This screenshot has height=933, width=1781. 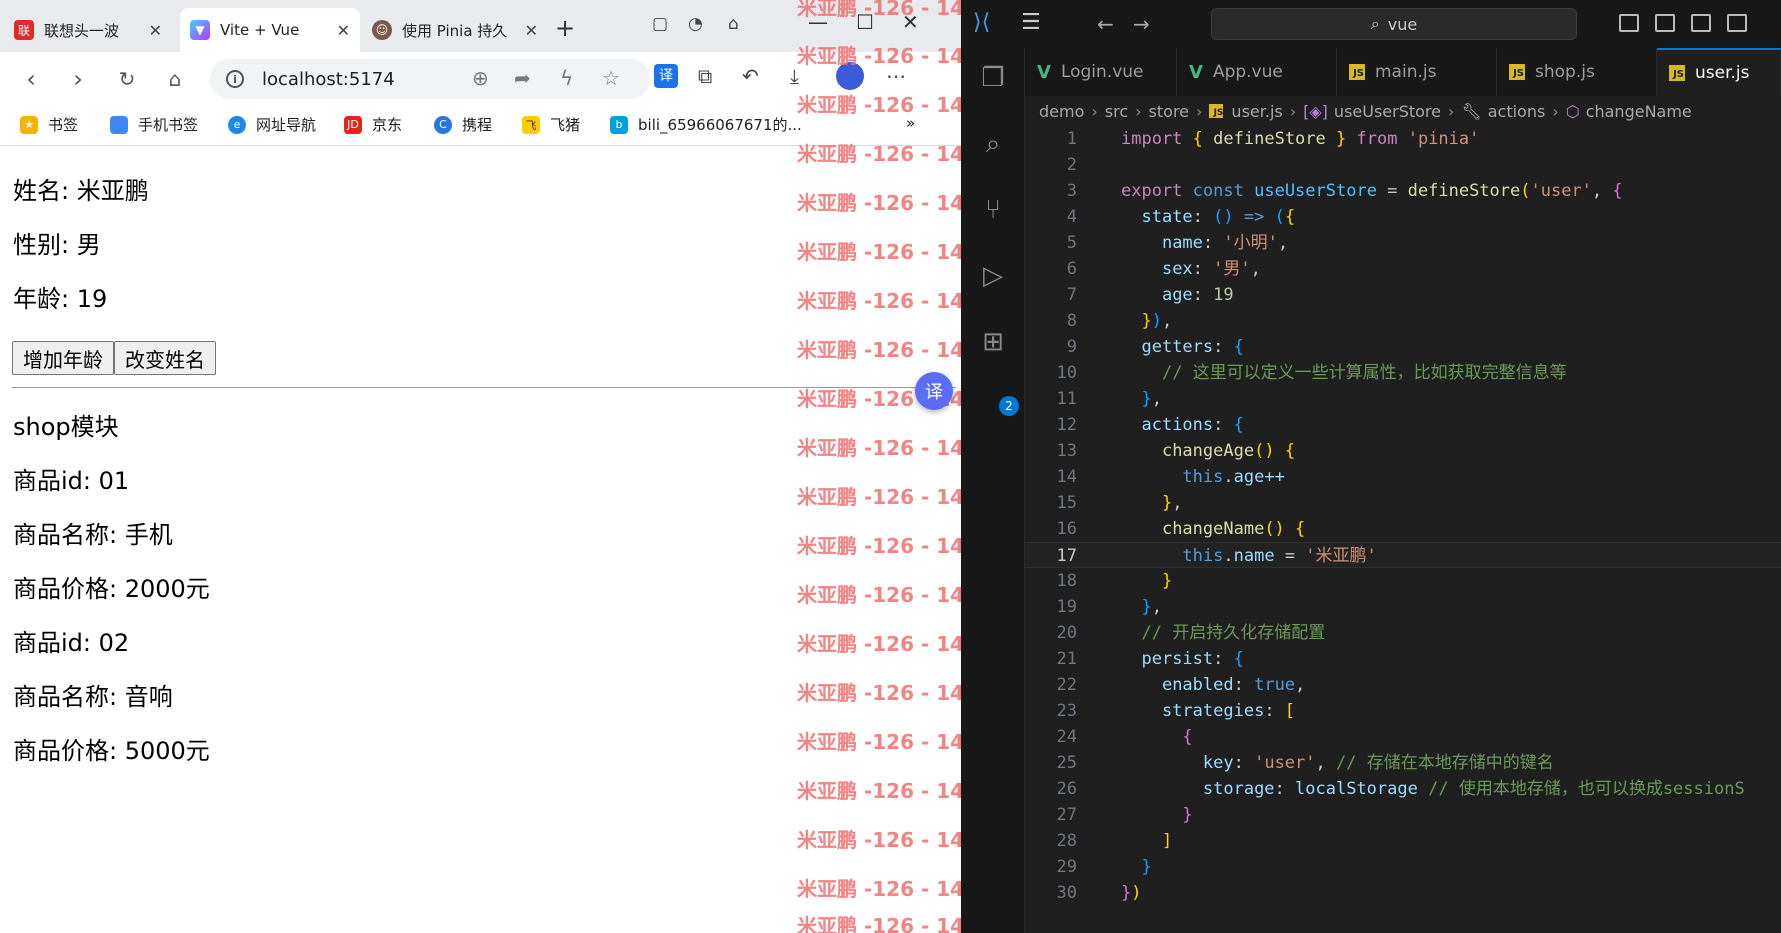 What do you see at coordinates (818, 22) in the screenshot?
I see `minimize-icon: —` at bounding box center [818, 22].